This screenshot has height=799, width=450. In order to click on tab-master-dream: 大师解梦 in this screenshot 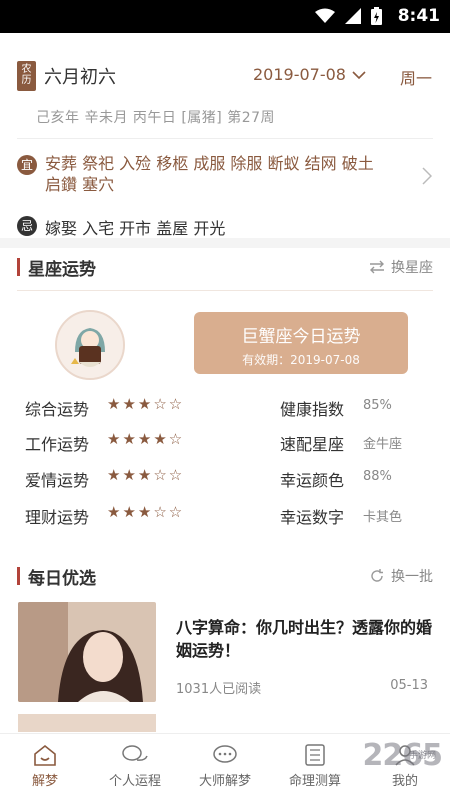, I will do `click(225, 766)`.